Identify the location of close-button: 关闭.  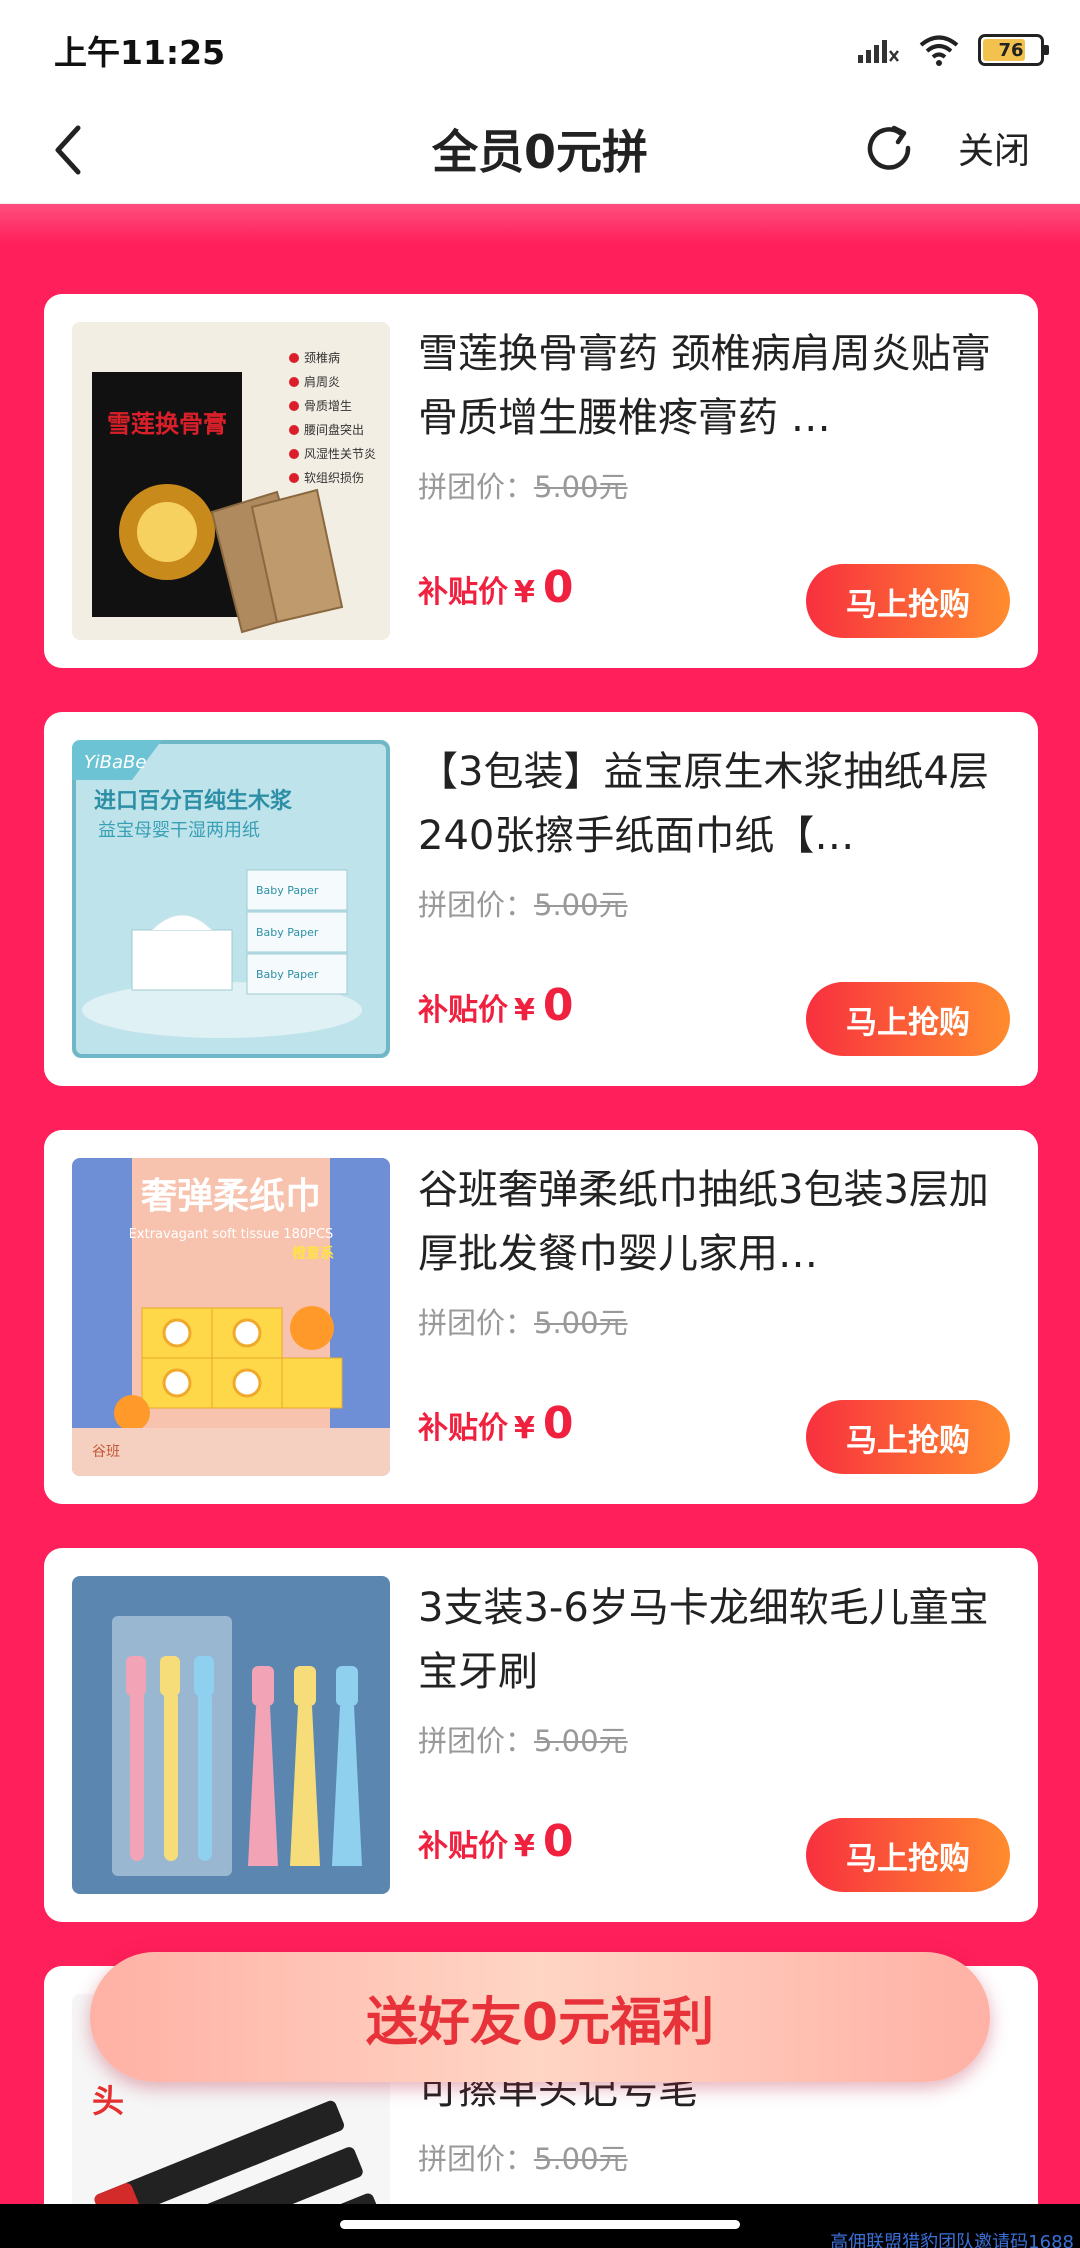
(994, 148).